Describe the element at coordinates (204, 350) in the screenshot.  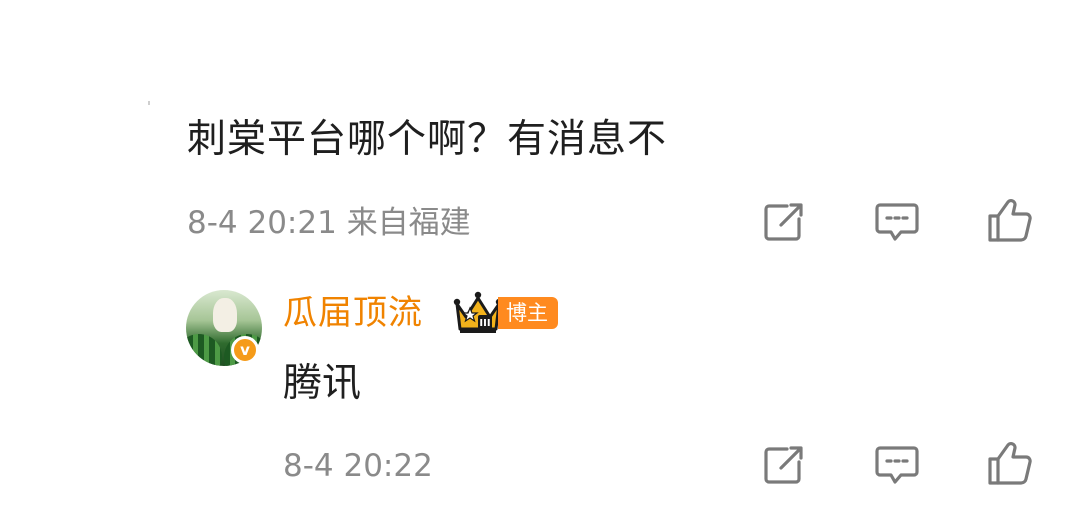
I see `avatar-melon` at that location.